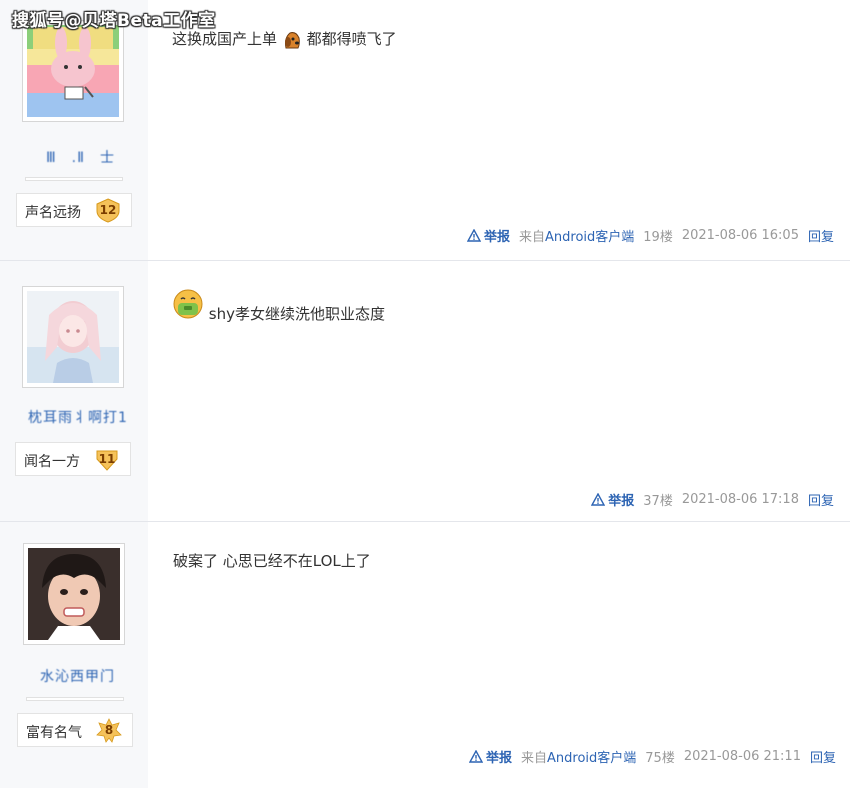 This screenshot has width=850, height=798. I want to click on post-meta: 举报 来自Android客户端 75楼 2021-08-06 21:11 回复, so click(652, 756).